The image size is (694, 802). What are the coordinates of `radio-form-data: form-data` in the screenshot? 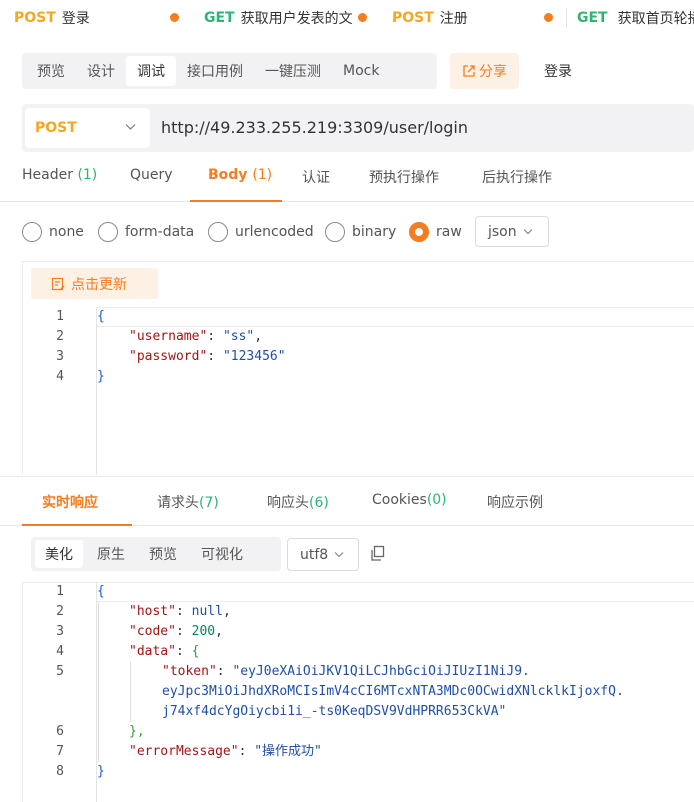 It's located at (146, 232).